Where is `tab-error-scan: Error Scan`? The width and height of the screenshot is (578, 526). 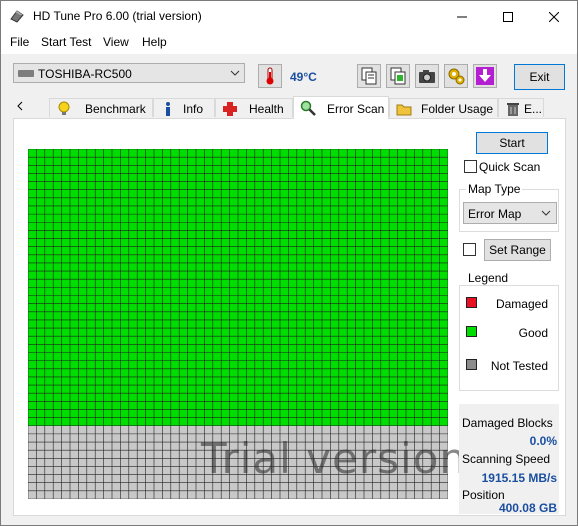 tab-error-scan: Error Scan is located at coordinates (341, 107).